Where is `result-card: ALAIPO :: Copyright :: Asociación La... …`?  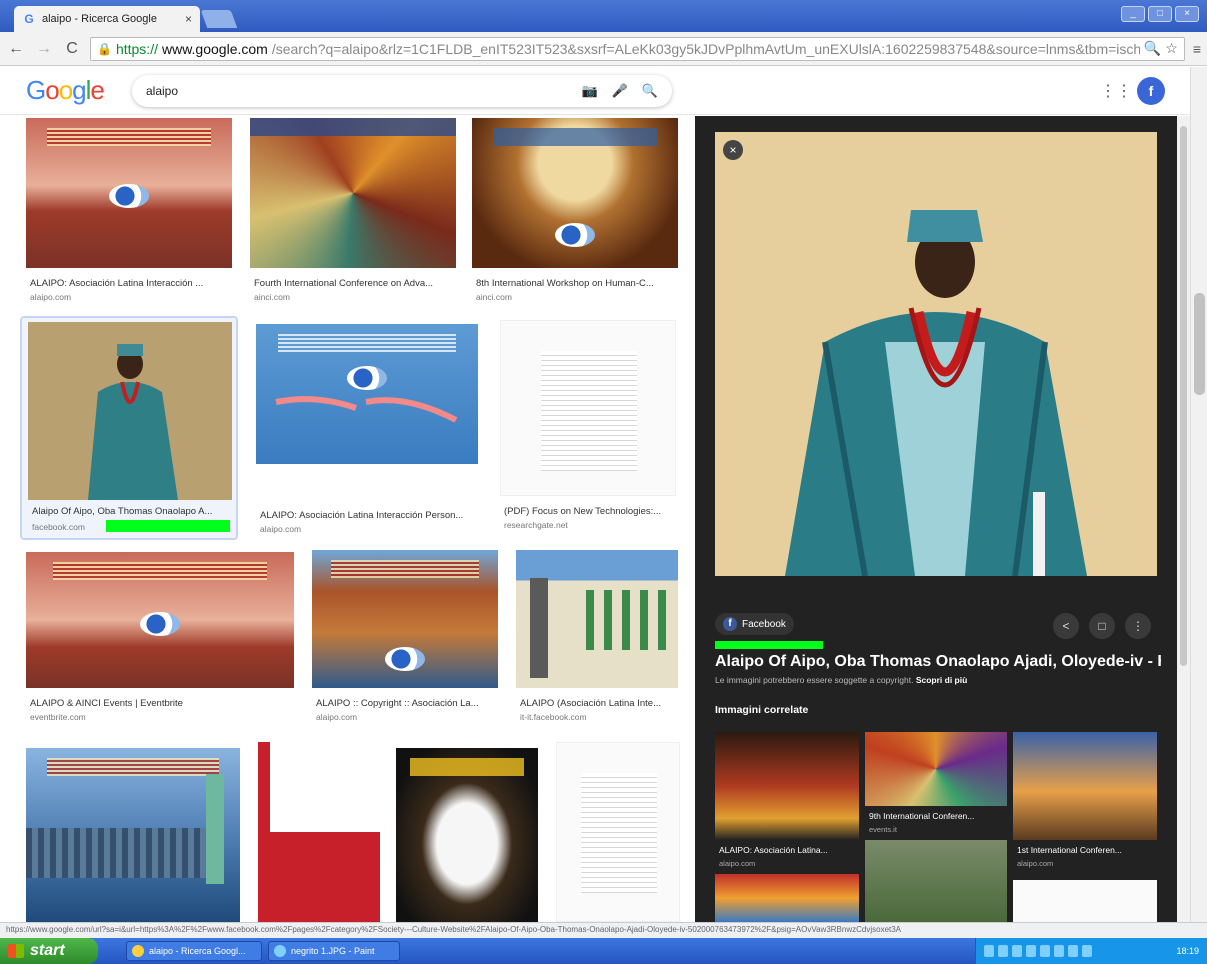
result-card: ALAIPO :: Copyright :: Asociación La... … is located at coordinates (405, 636).